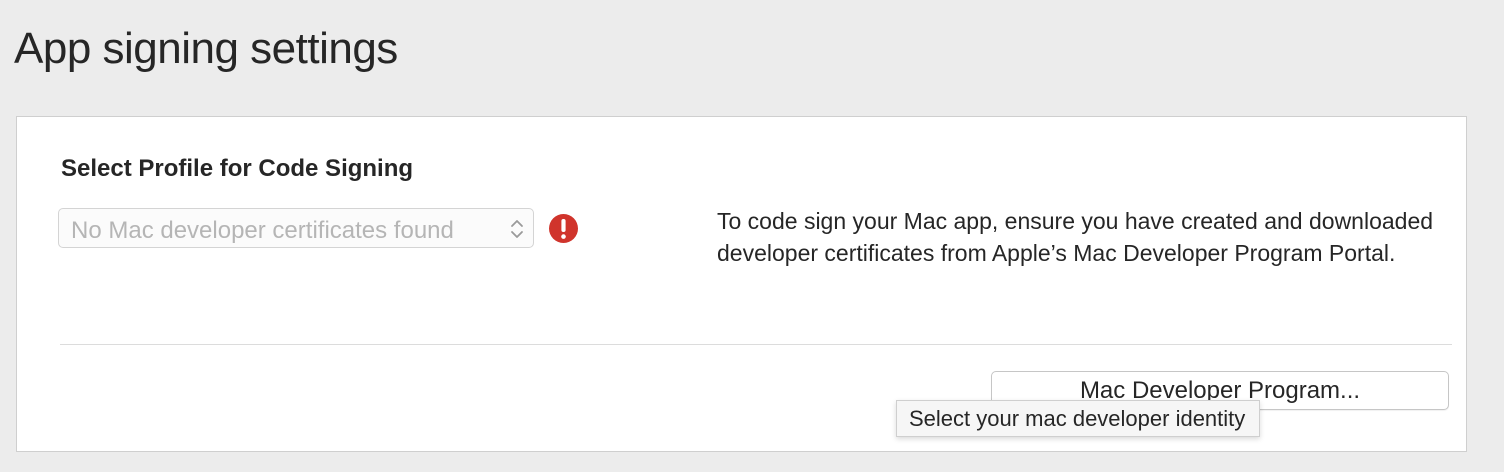 The image size is (1504, 472). I want to click on divider, so click(756, 344).